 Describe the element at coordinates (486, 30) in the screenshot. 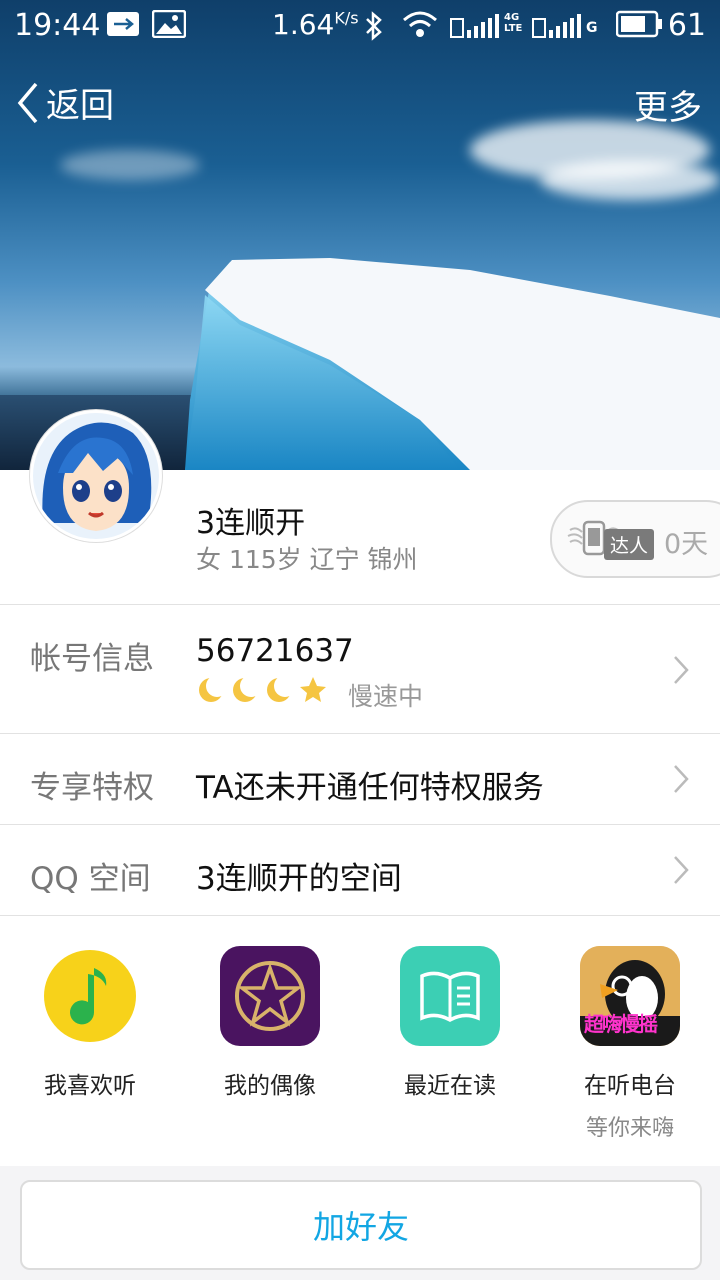

I see `signal-sim1-icon: 4G LTE` at that location.